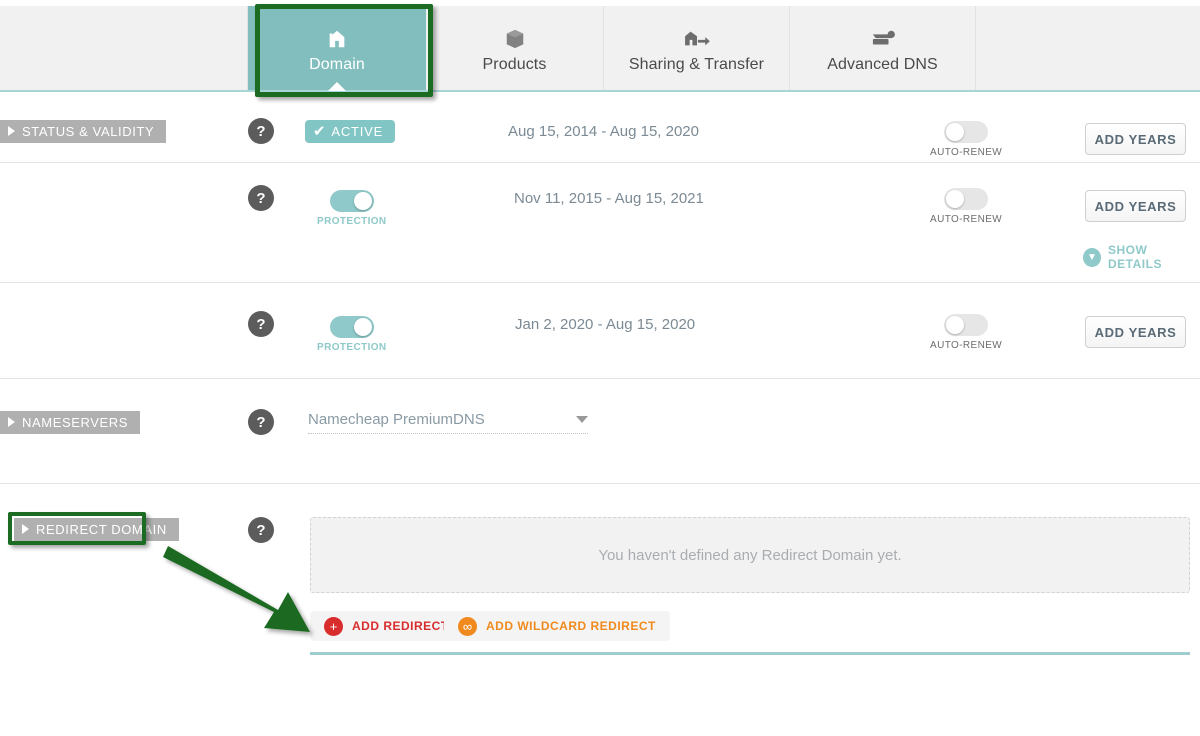 The height and width of the screenshot is (736, 1200). What do you see at coordinates (357, 131) in the screenshot?
I see `status-badge-label: ACTIVE` at bounding box center [357, 131].